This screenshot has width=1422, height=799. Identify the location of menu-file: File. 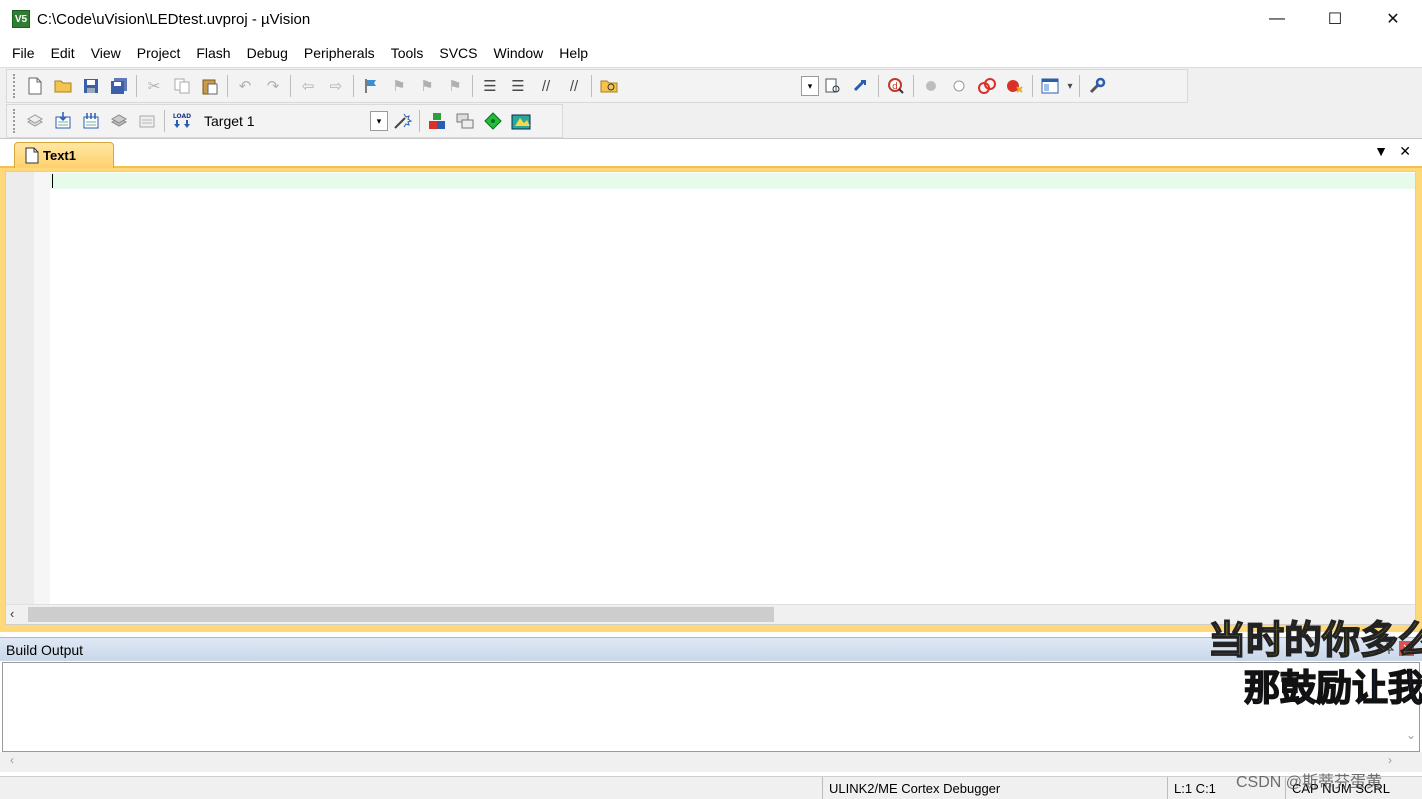
(23, 53).